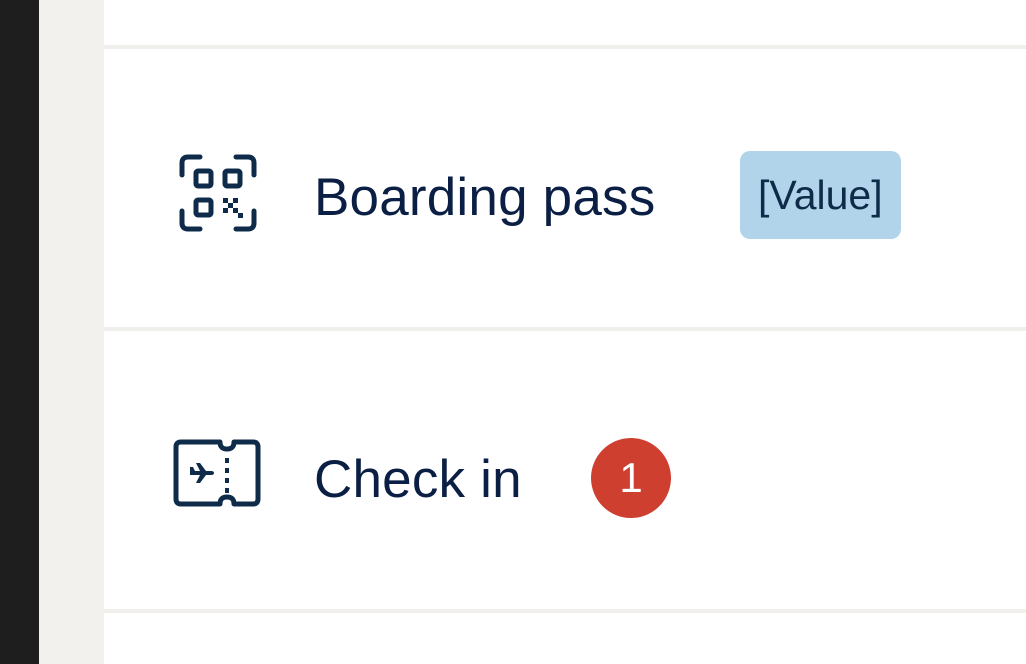  What do you see at coordinates (418, 479) in the screenshot?
I see `menu-item-label: Check in` at bounding box center [418, 479].